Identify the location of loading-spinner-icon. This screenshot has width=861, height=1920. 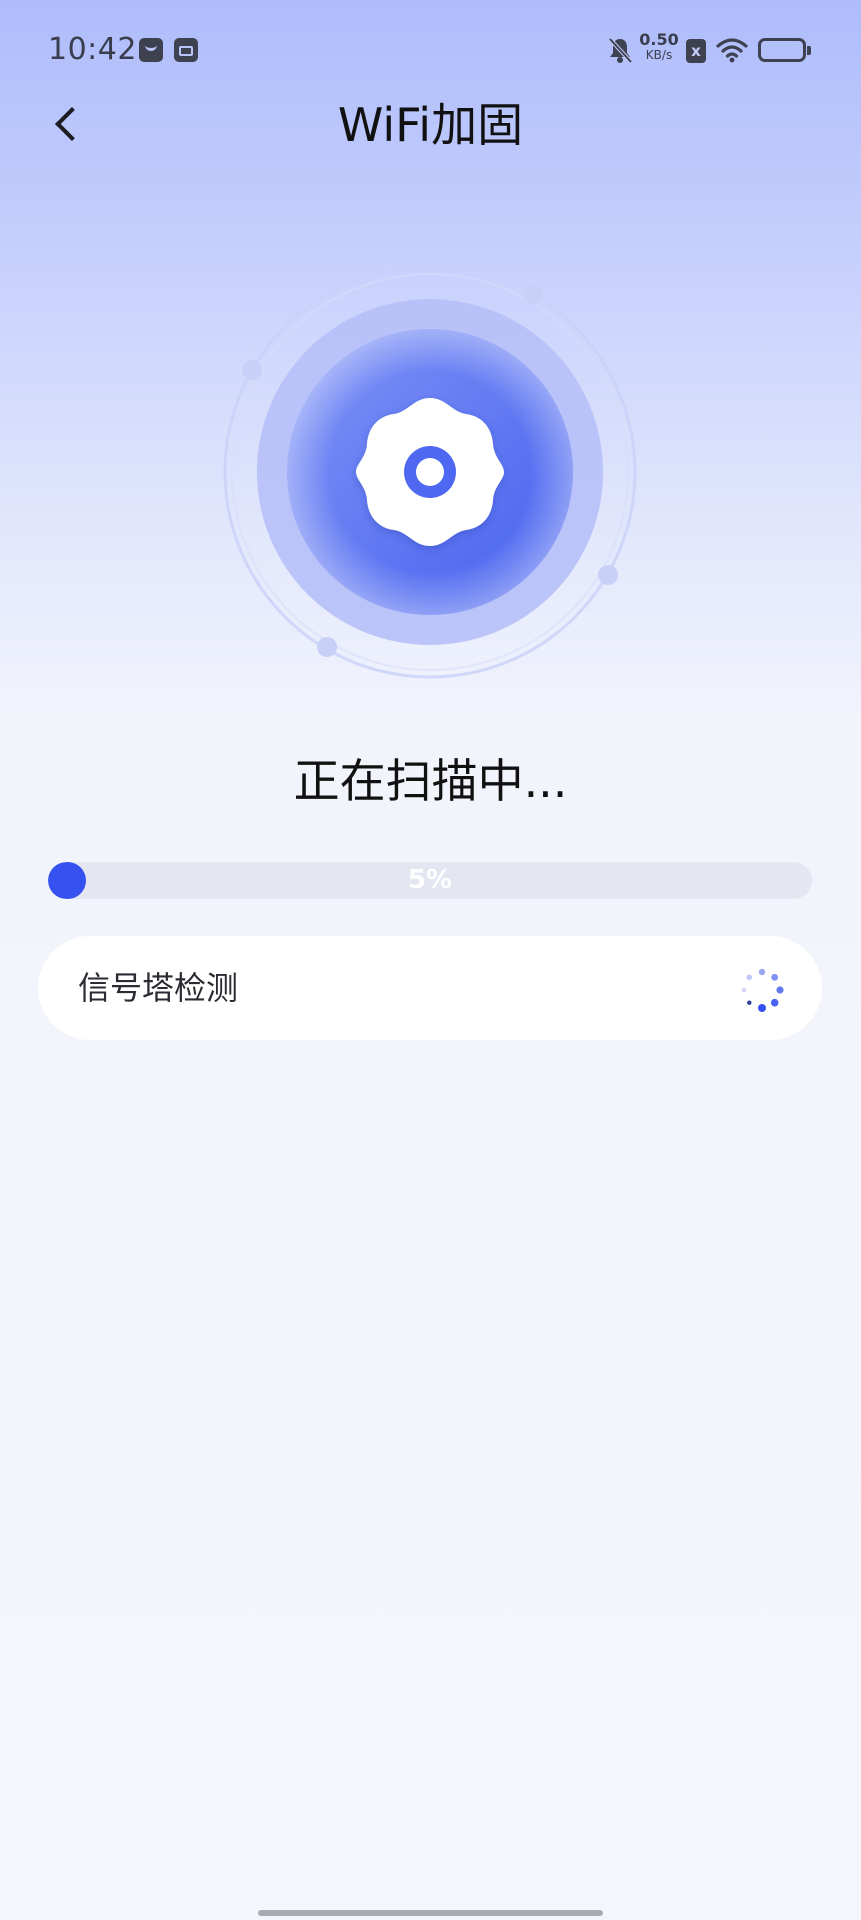
(762, 990).